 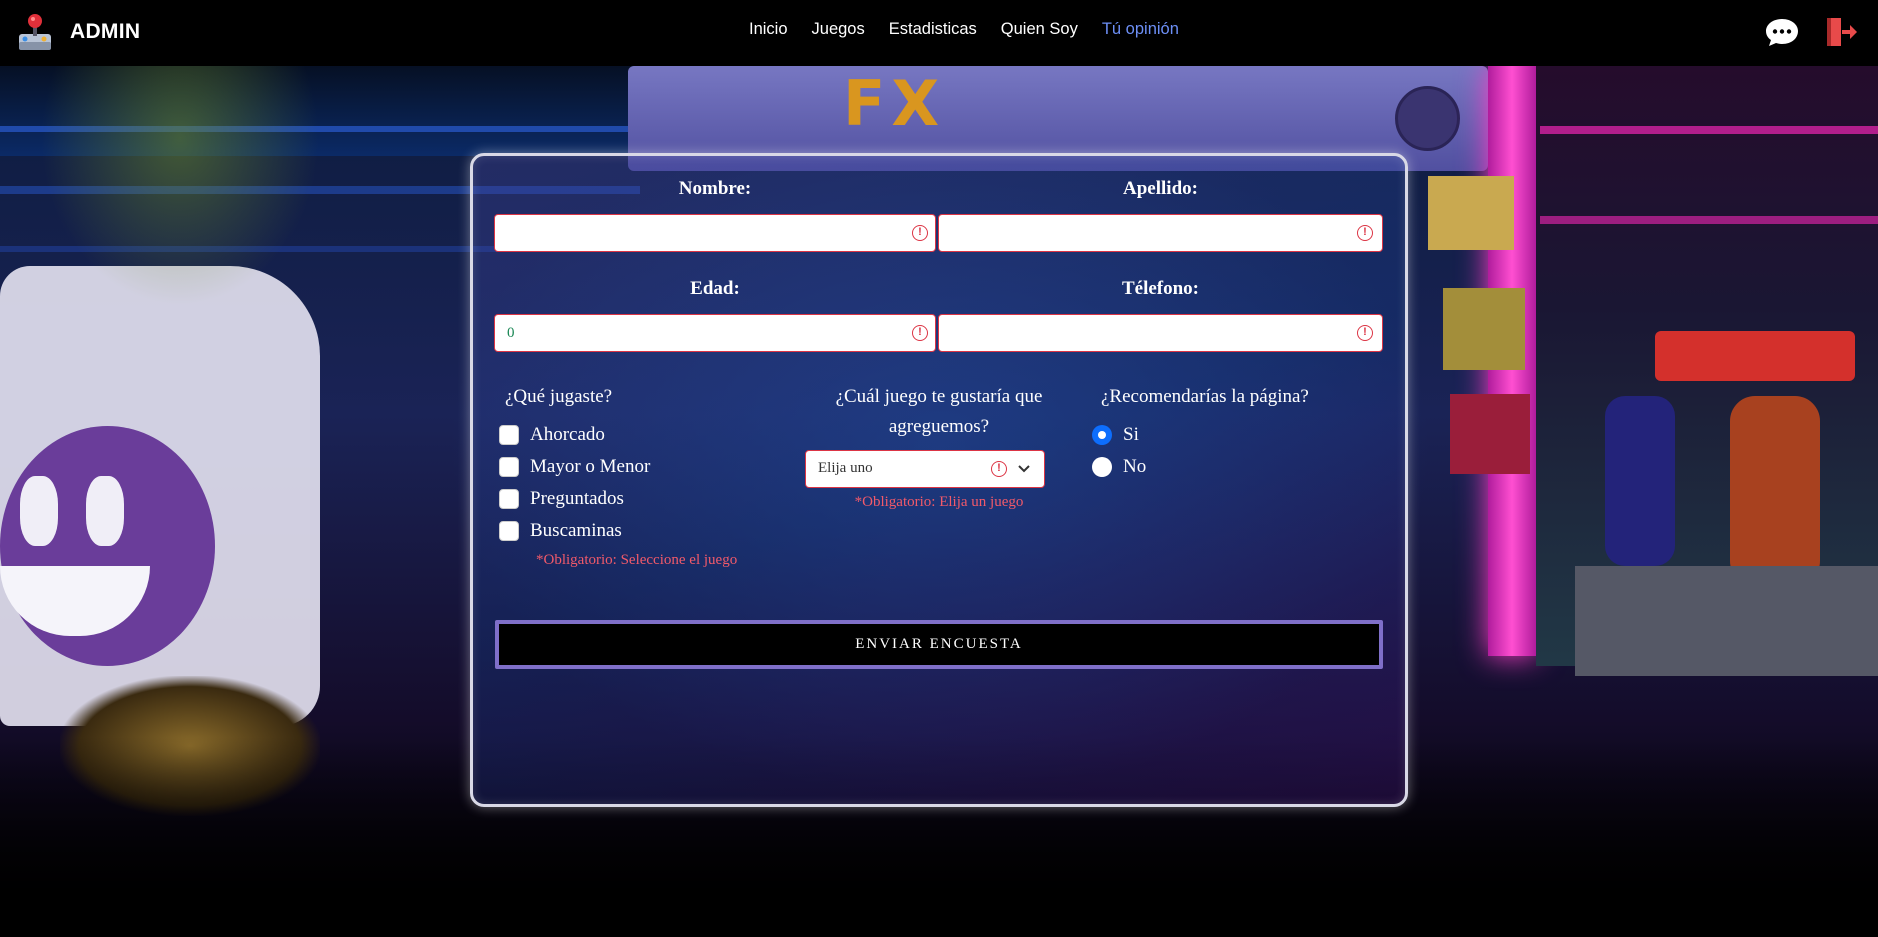 I want to click on counter, so click(x=1726, y=621).